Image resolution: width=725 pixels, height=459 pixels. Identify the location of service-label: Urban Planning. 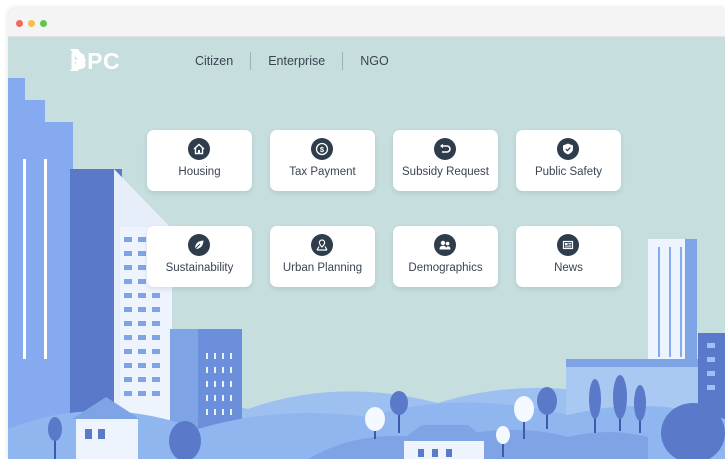
(322, 268).